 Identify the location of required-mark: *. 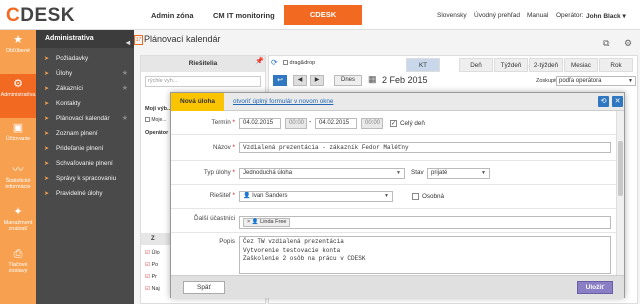
(233, 122).